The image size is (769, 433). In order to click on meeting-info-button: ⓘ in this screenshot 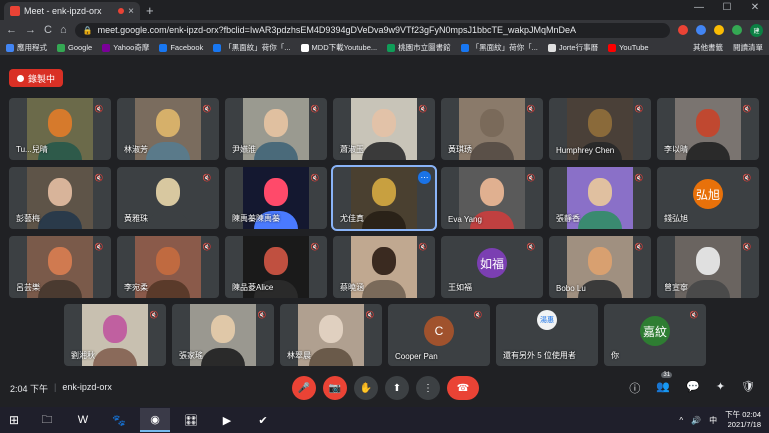, I will do `click(634, 388)`.